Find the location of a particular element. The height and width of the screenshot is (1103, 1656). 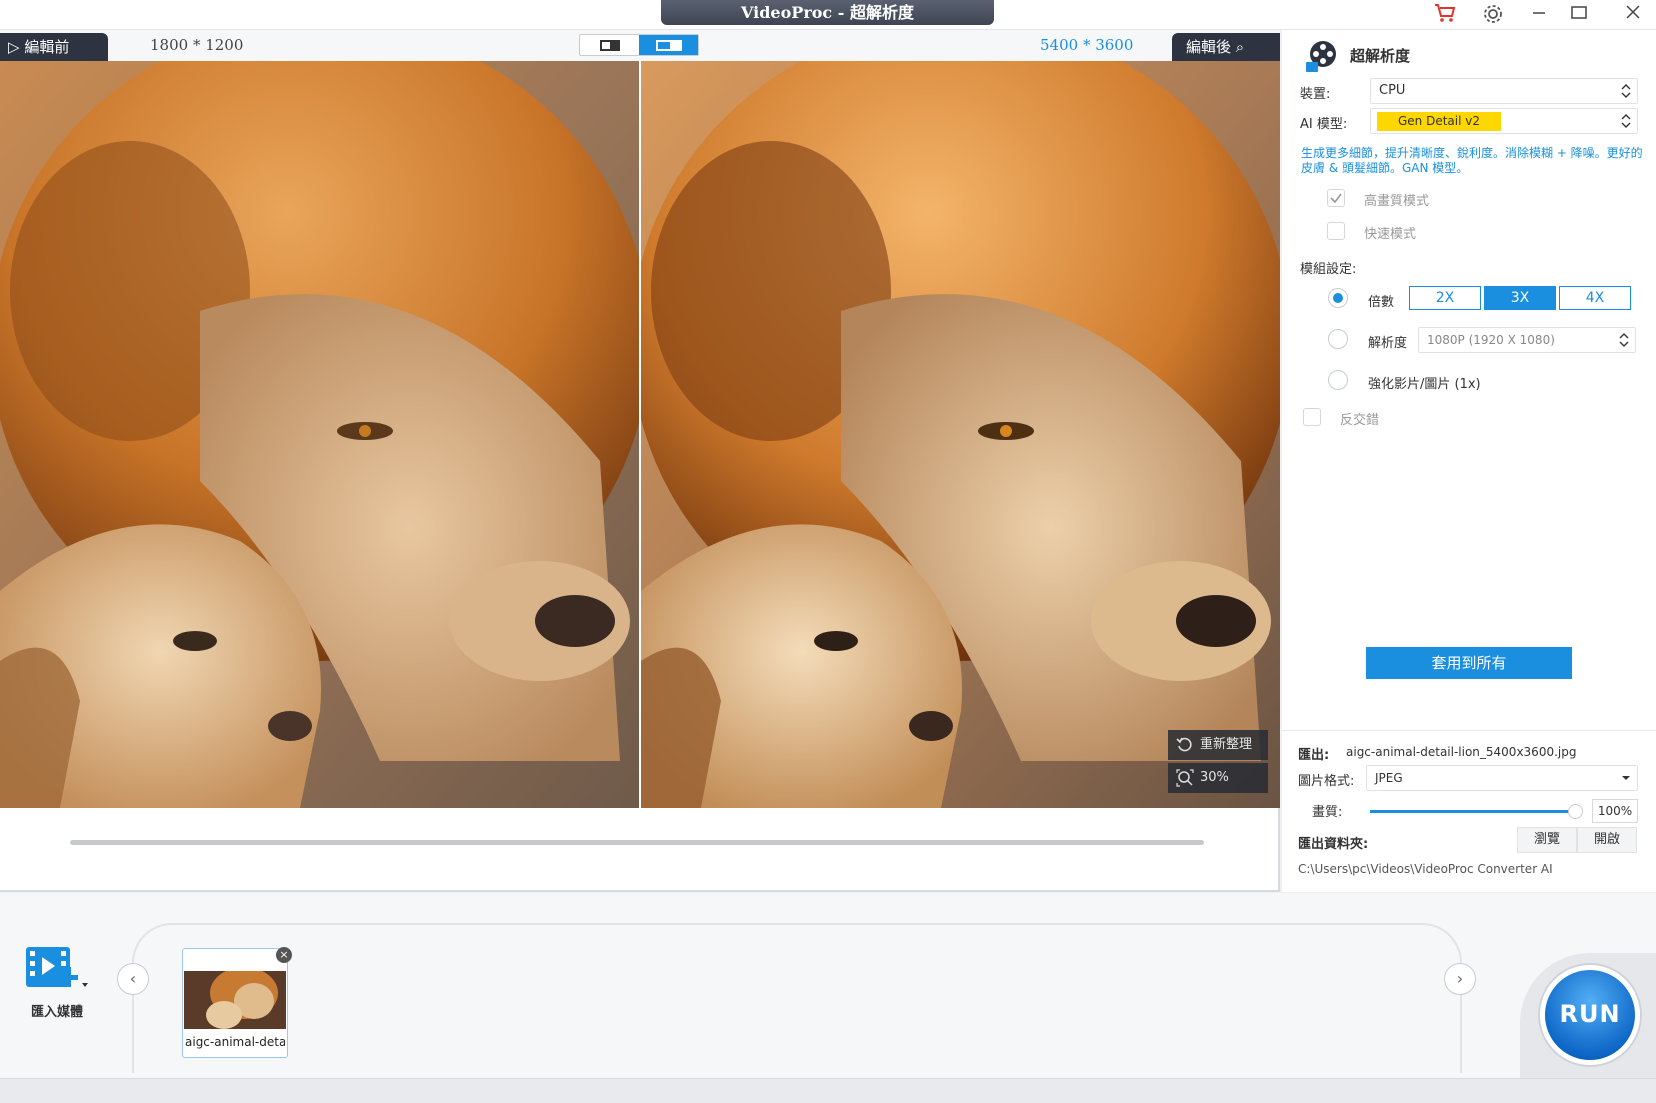

view-mode-toggle is located at coordinates (639, 45).